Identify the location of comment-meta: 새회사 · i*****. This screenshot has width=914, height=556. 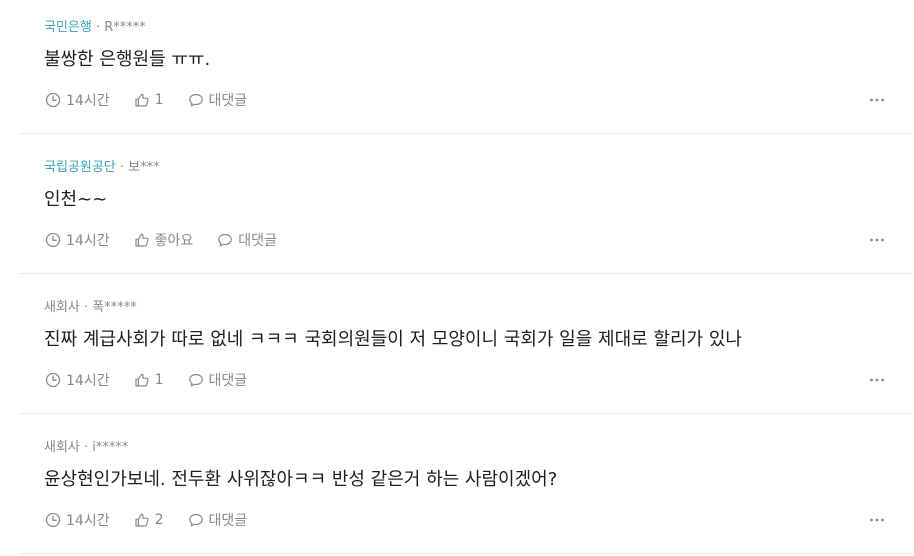
(86, 448).